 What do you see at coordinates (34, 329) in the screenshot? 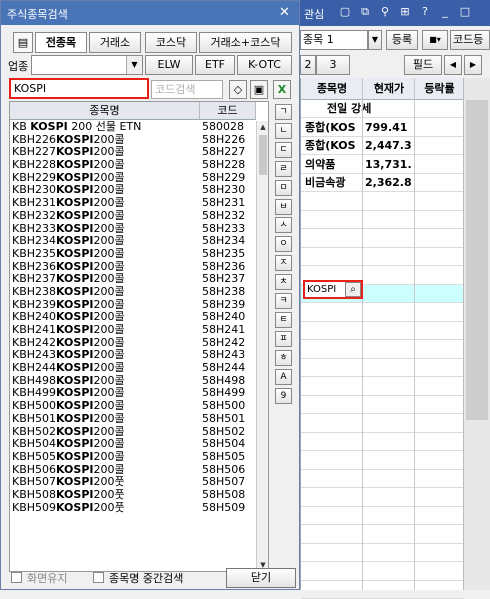
I see `stock-name-prefix: KBH241` at bounding box center [34, 329].